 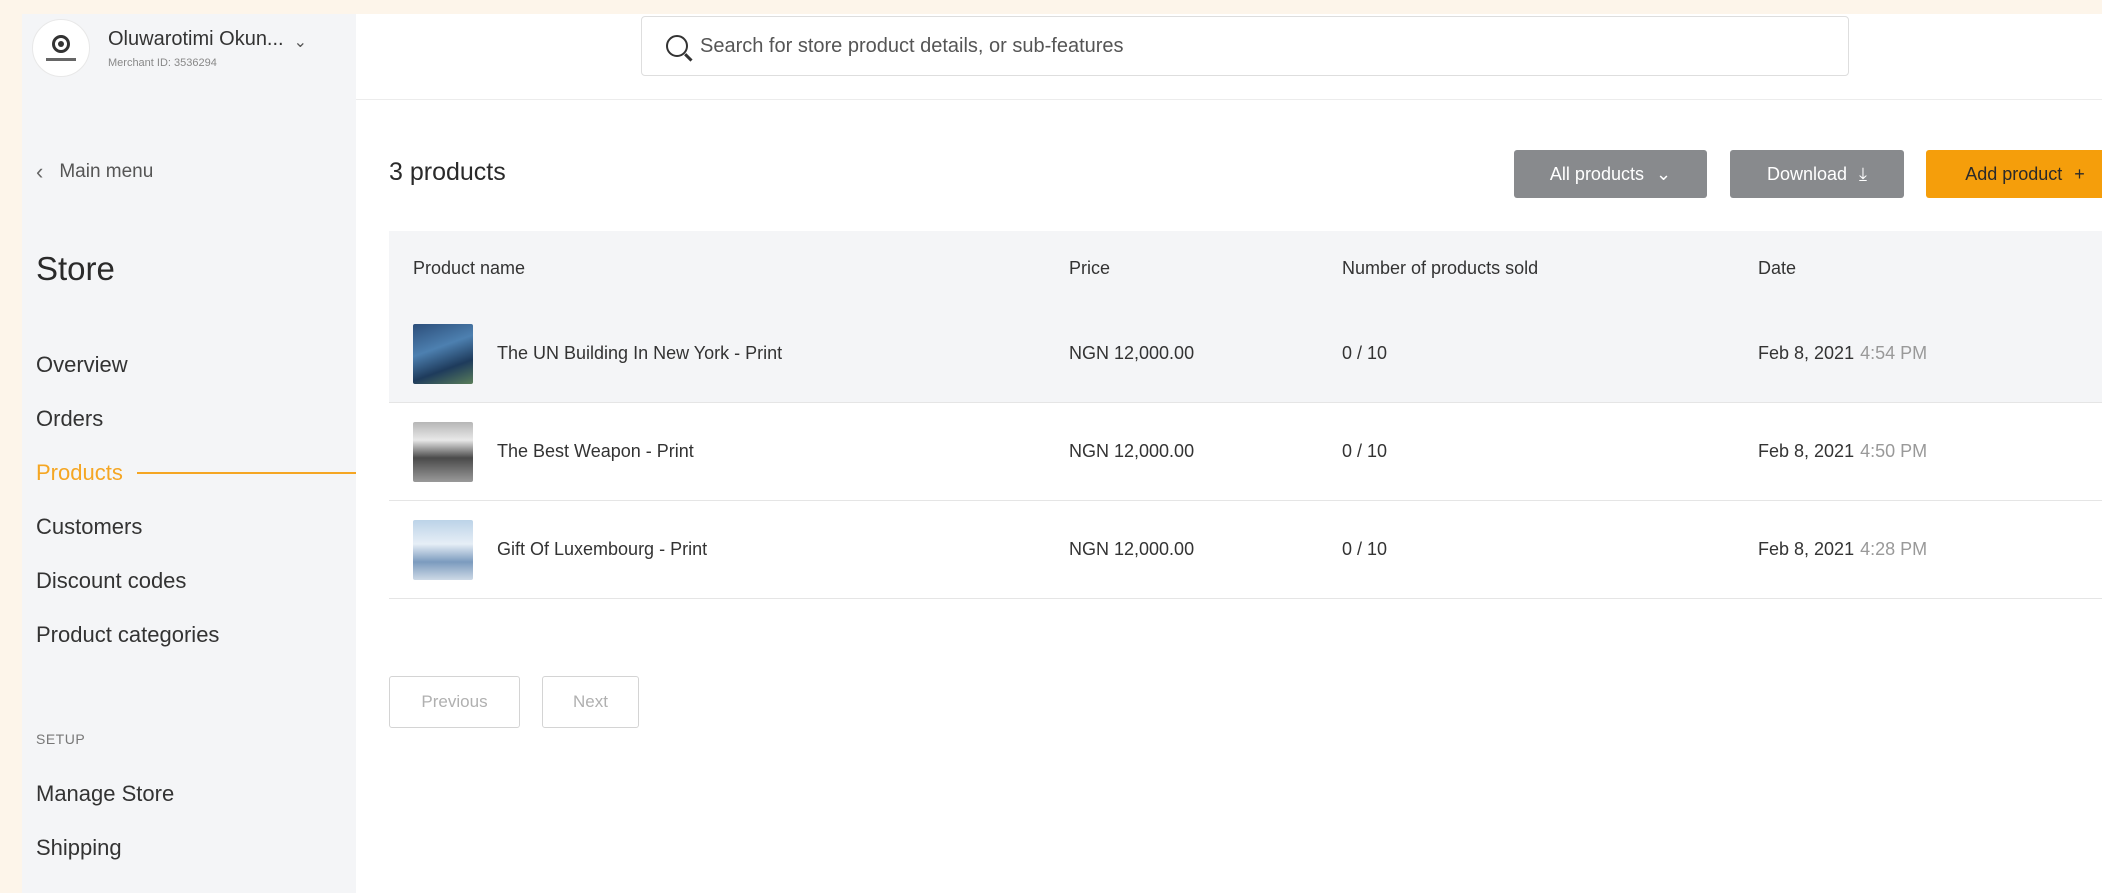 I want to click on column-header-price: Price, so click(x=1205, y=268).